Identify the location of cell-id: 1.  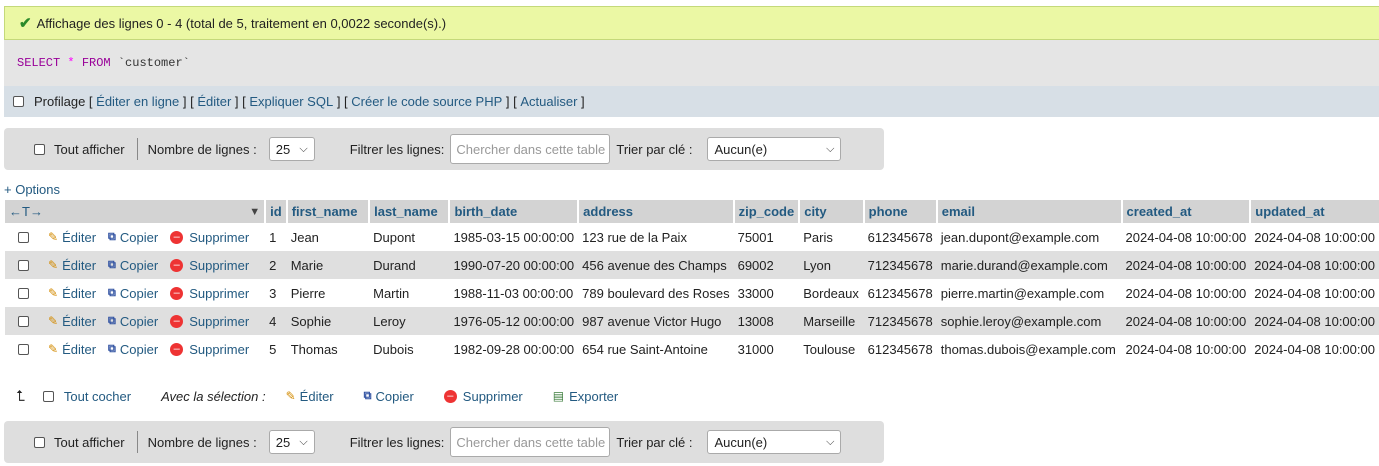
(276, 237).